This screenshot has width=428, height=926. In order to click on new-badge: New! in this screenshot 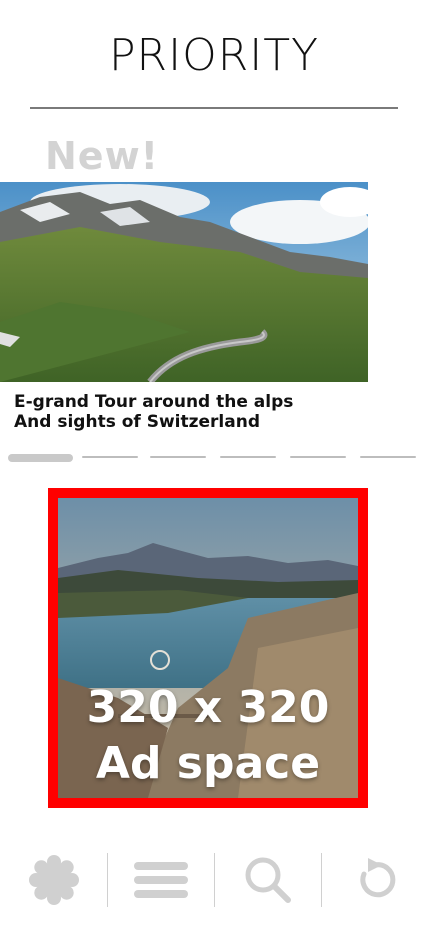, I will do `click(102, 156)`.